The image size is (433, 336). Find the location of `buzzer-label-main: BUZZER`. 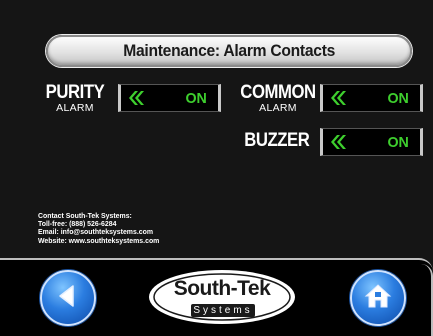

buzzer-label-main: BUZZER is located at coordinates (277, 140).